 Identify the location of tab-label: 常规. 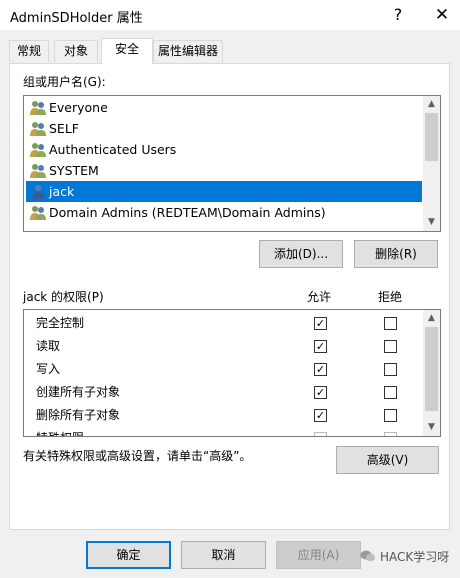
(28, 51).